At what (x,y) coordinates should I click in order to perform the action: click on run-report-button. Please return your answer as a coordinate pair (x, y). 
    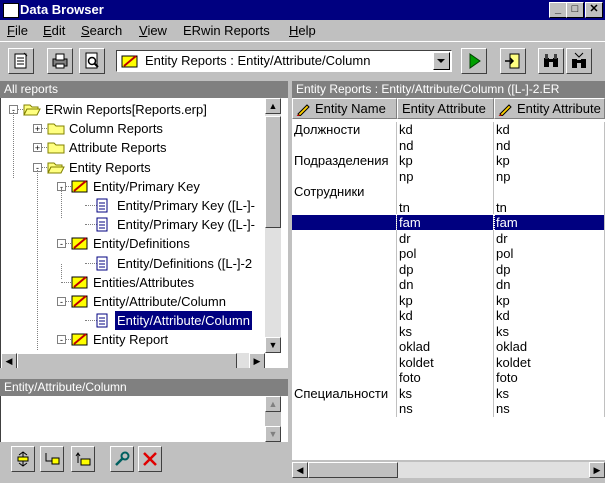
    Looking at the image, I should click on (474, 61).